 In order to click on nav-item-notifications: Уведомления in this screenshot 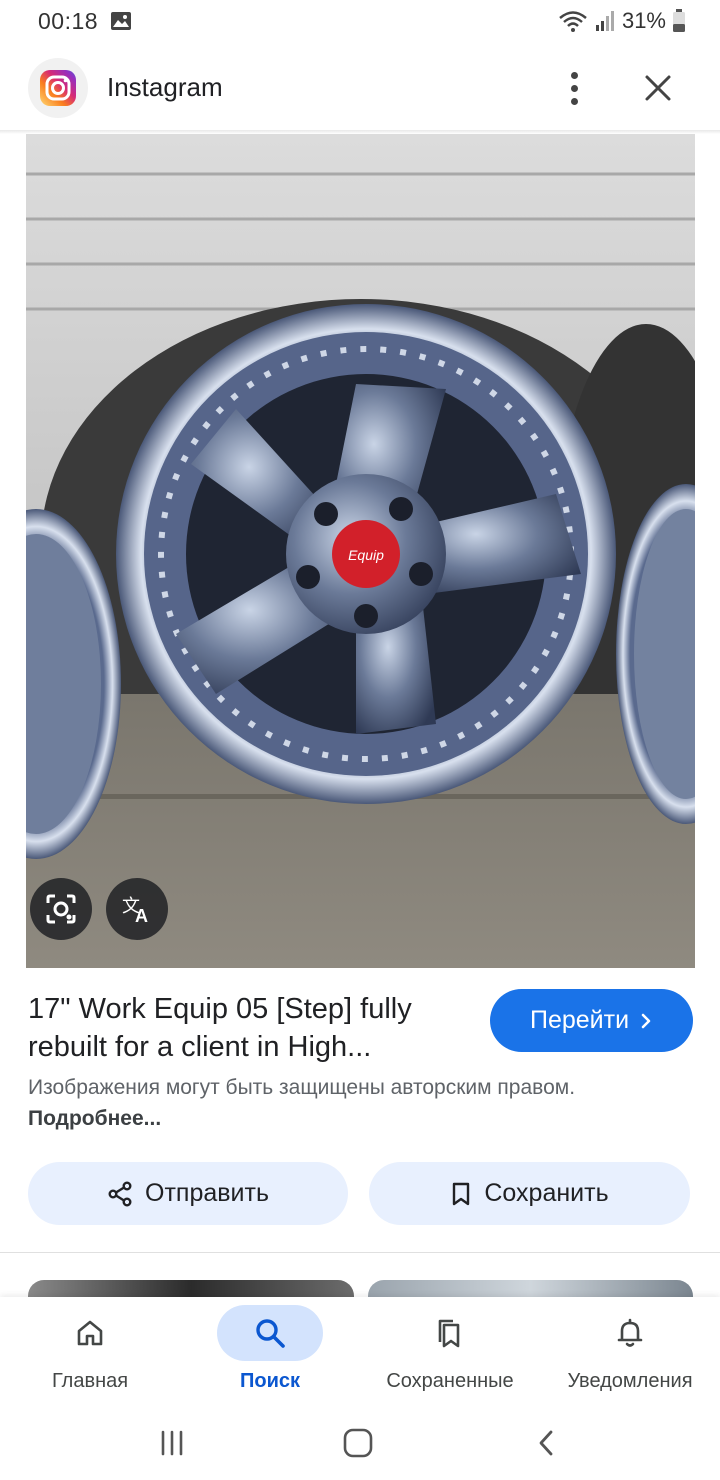, I will do `click(630, 1352)`.